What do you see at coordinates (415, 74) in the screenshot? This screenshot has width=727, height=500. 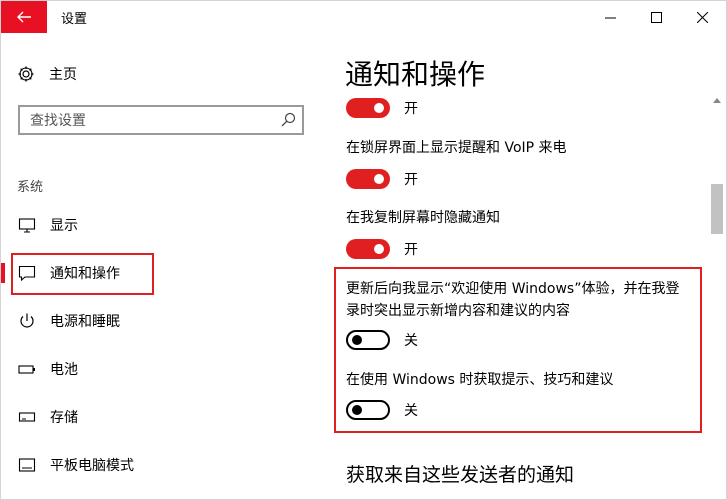 I see `page-title: 通知和操作` at bounding box center [415, 74].